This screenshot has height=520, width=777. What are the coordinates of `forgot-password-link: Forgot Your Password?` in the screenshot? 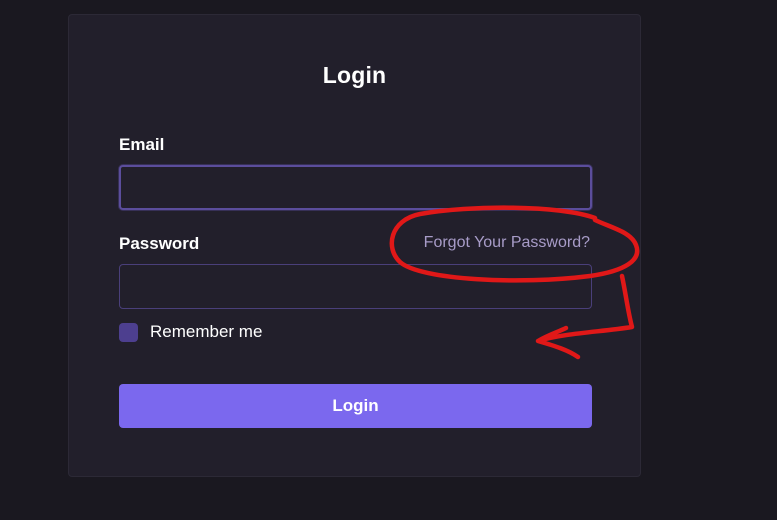 It's located at (507, 243).